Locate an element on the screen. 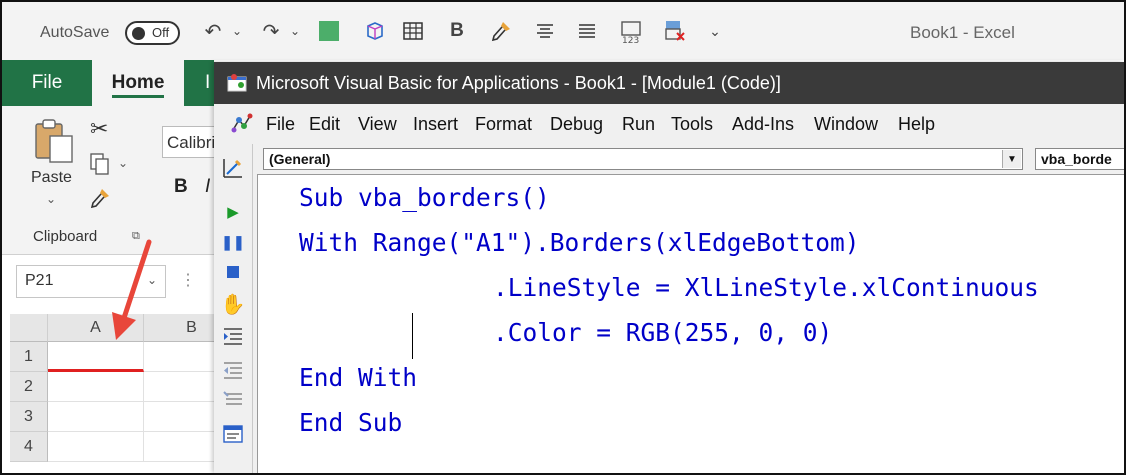 Image resolution: width=1126 pixels, height=475 pixels. tab-home: Home is located at coordinates (138, 83).